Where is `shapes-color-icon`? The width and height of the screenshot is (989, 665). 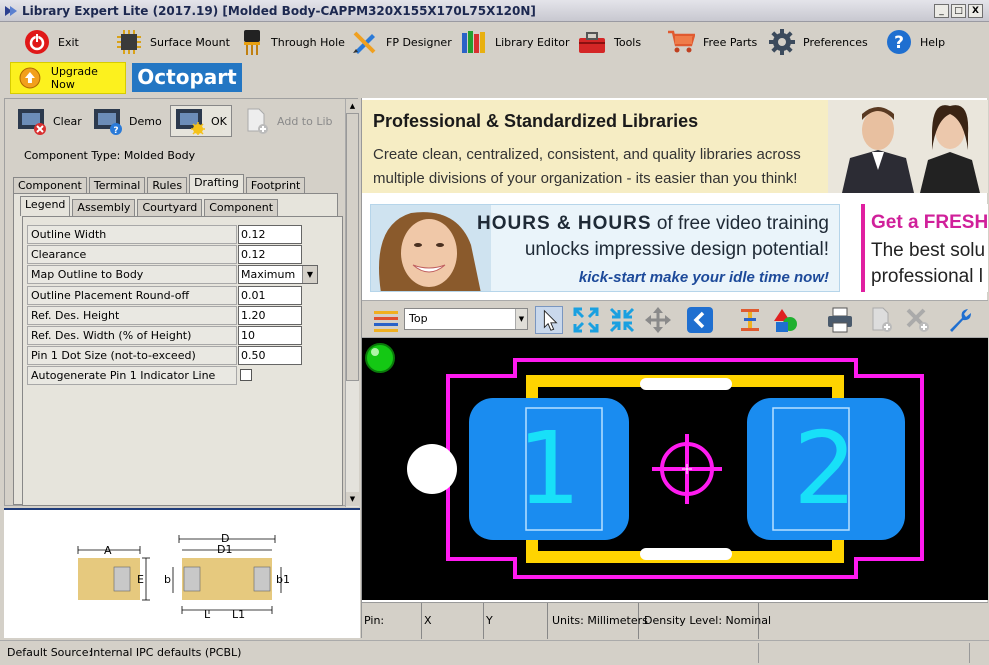 shapes-color-icon is located at coordinates (786, 320).